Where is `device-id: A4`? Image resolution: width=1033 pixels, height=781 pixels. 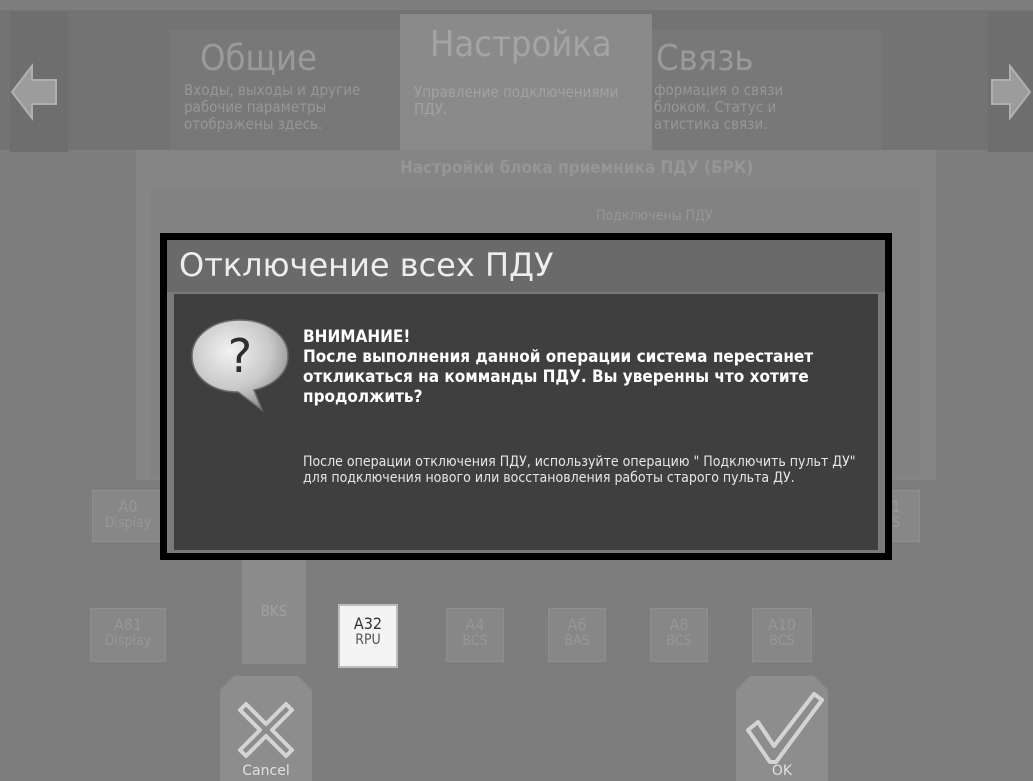
device-id: A4 is located at coordinates (475, 624).